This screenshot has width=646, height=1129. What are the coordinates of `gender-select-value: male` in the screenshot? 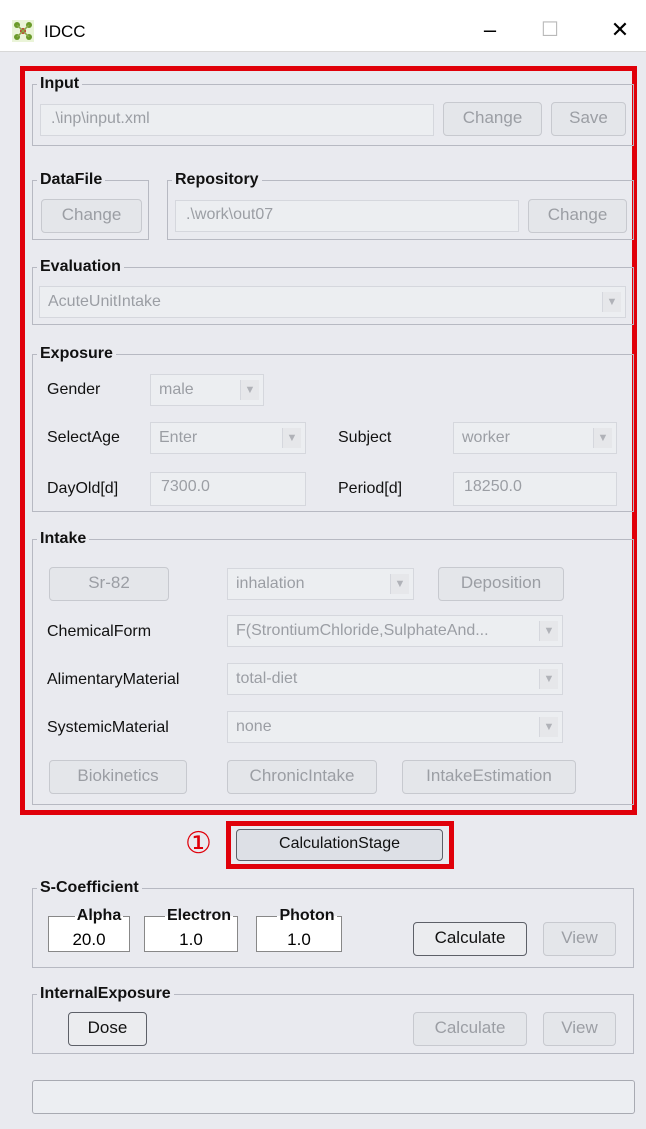 It's located at (176, 389).